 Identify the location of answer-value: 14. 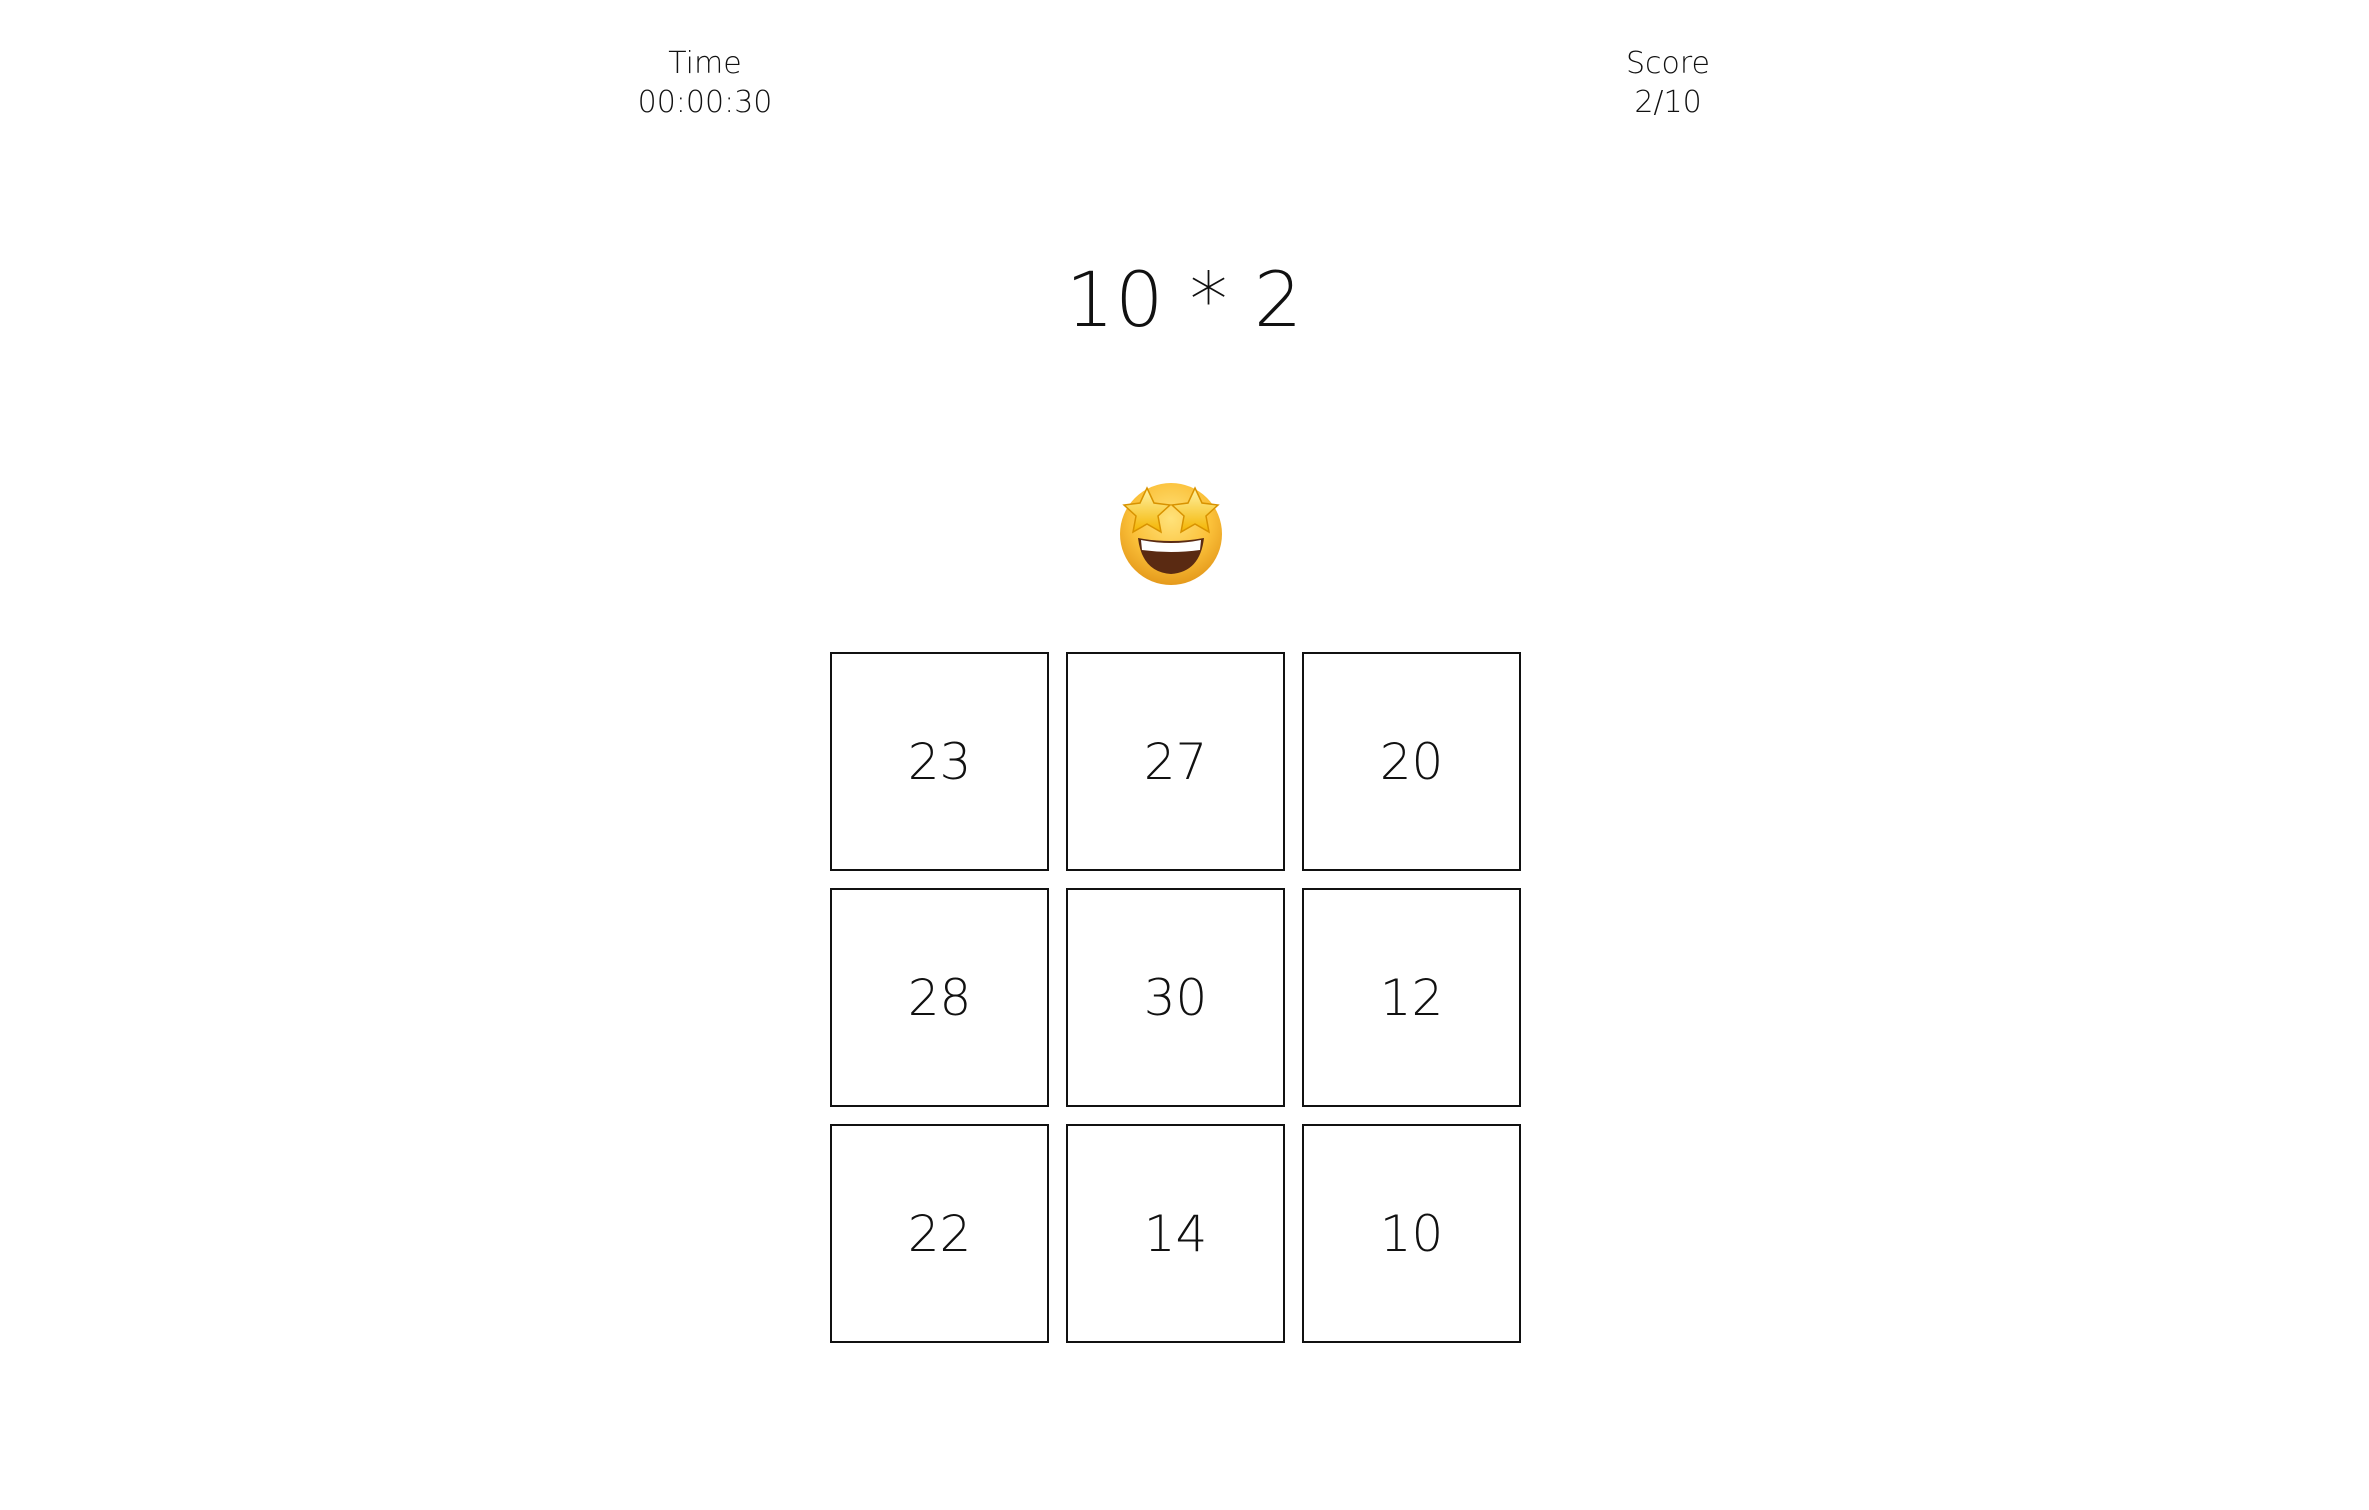
(1175, 1233).